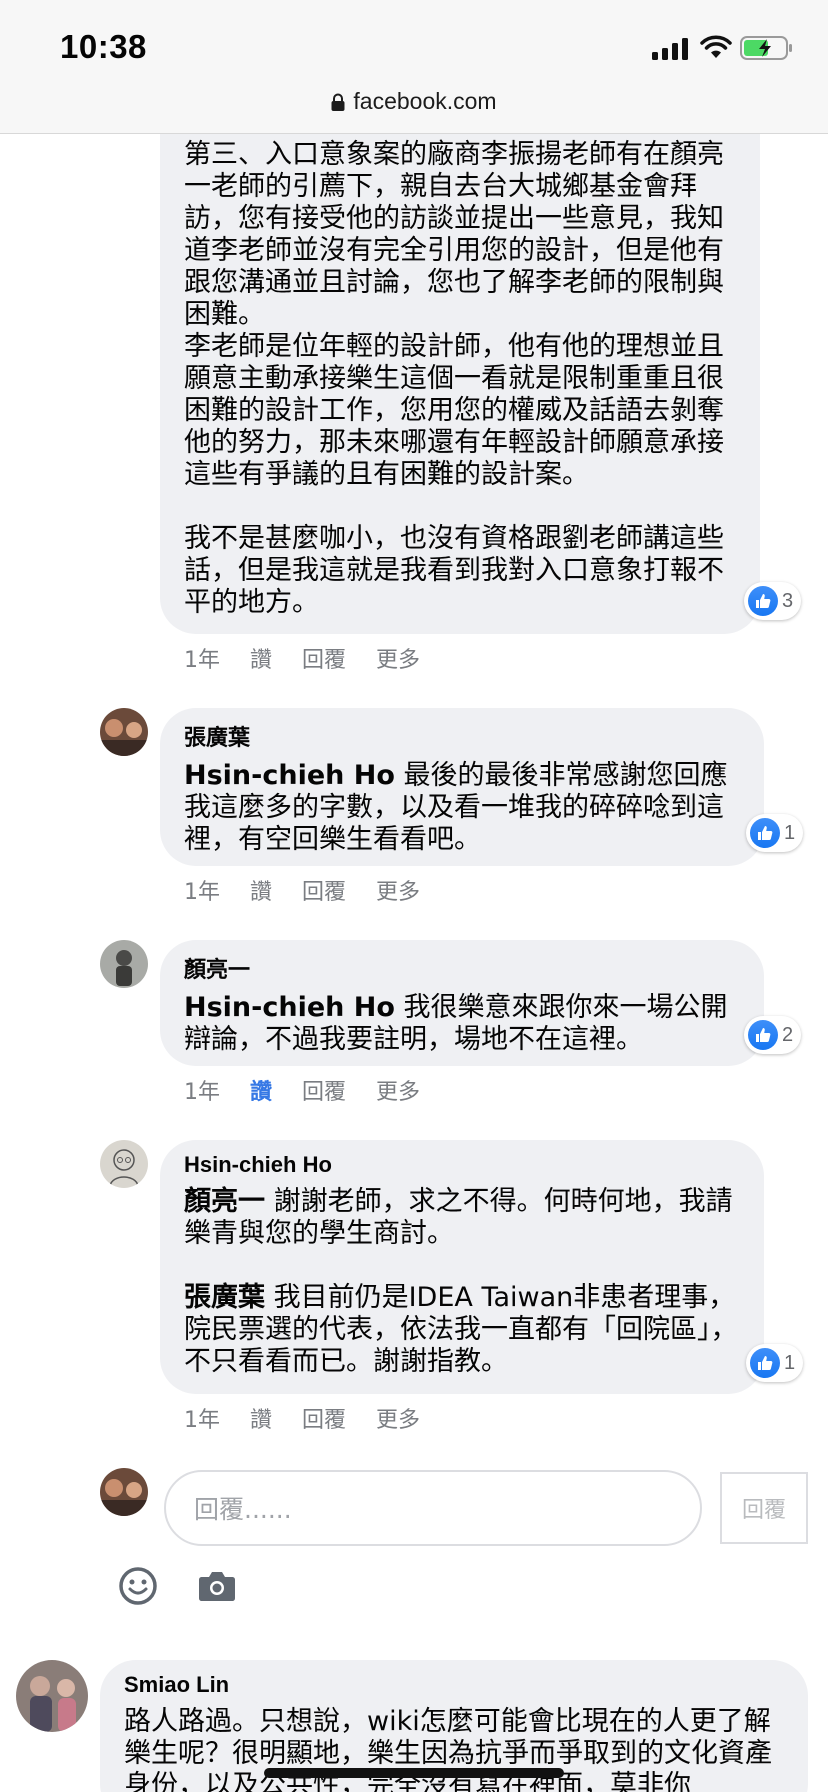 The height and width of the screenshot is (1792, 828). I want to click on comment-author: Hsin-chieh Ho, so click(462, 1165).